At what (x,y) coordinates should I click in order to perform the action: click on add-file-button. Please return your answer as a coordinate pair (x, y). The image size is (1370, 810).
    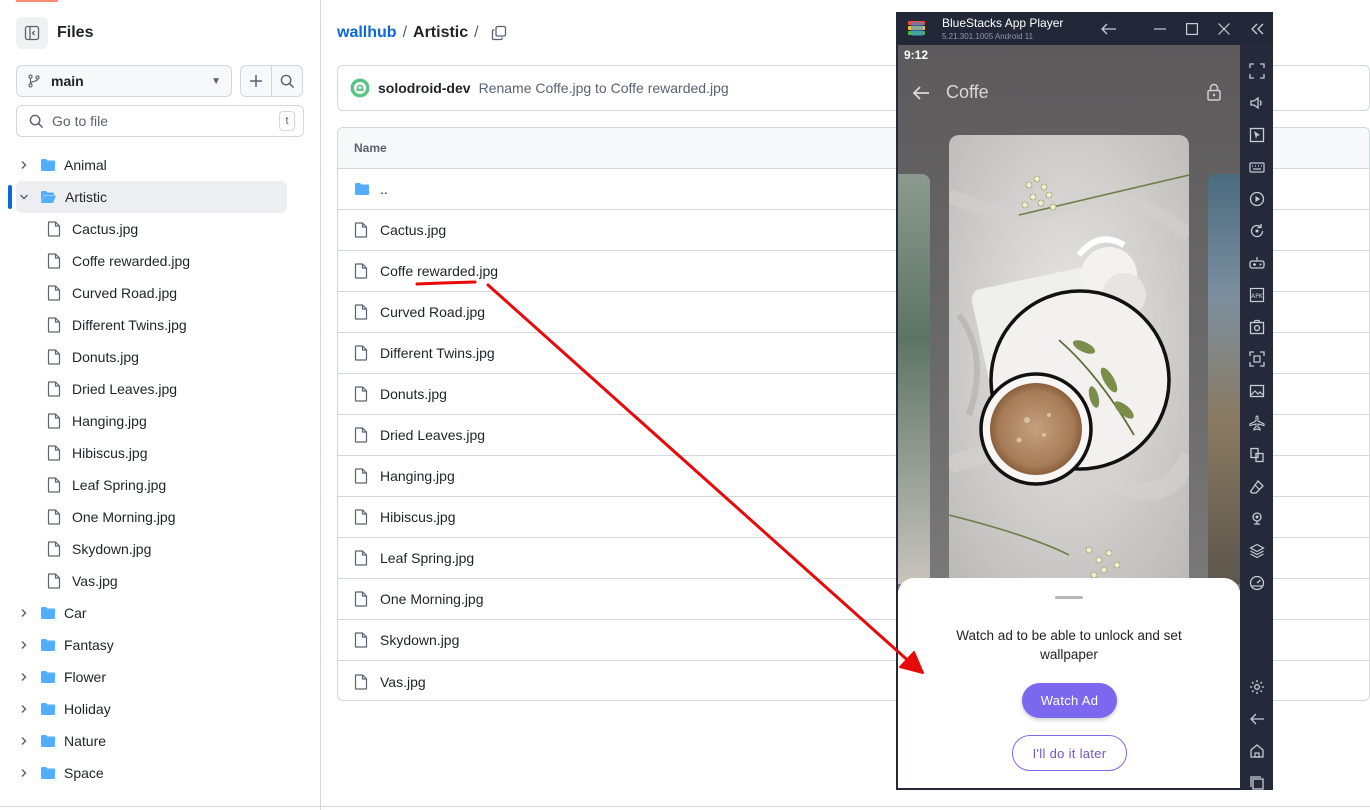
    Looking at the image, I should click on (256, 81).